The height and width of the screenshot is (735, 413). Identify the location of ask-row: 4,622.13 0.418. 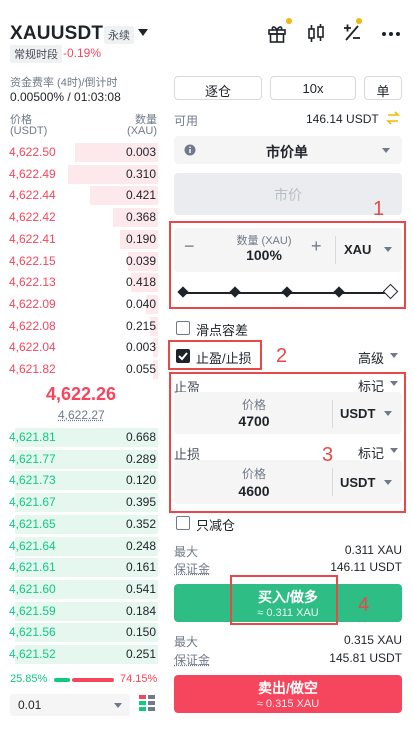
(80, 282).